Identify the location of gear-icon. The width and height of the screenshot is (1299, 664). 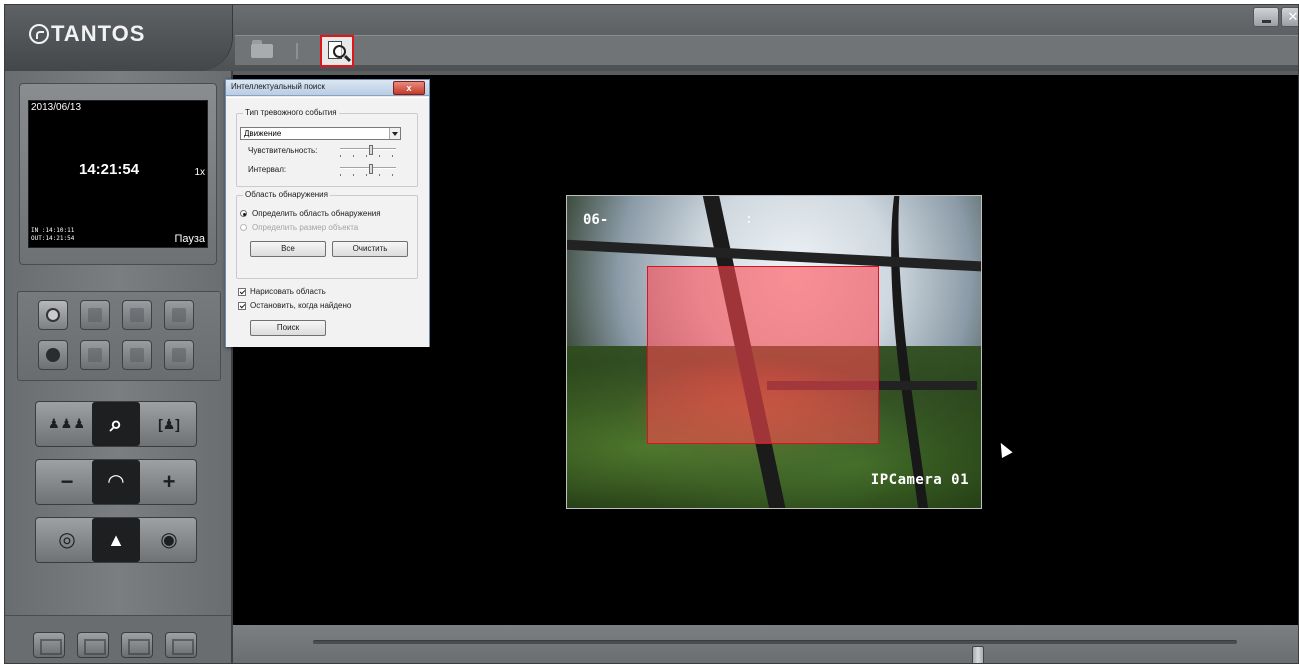
(53, 355).